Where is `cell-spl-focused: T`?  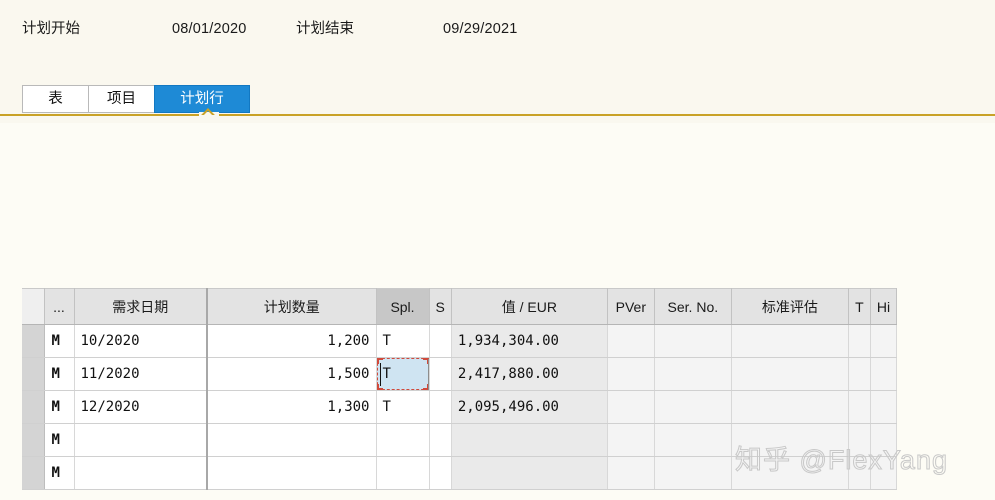 cell-spl-focused: T is located at coordinates (403, 374).